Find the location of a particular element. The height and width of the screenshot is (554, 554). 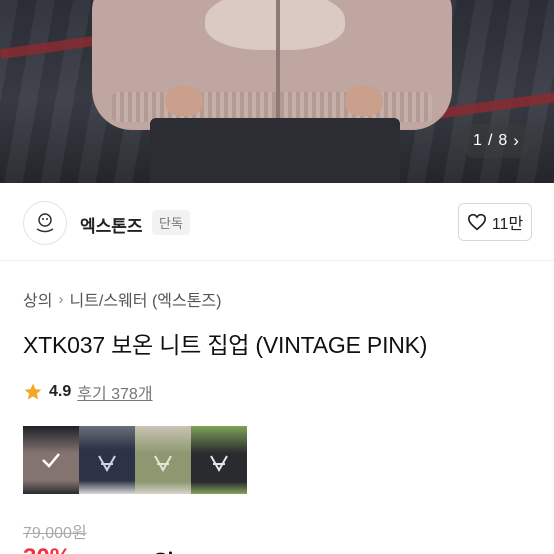

like-button: 11만 is located at coordinates (495, 222).